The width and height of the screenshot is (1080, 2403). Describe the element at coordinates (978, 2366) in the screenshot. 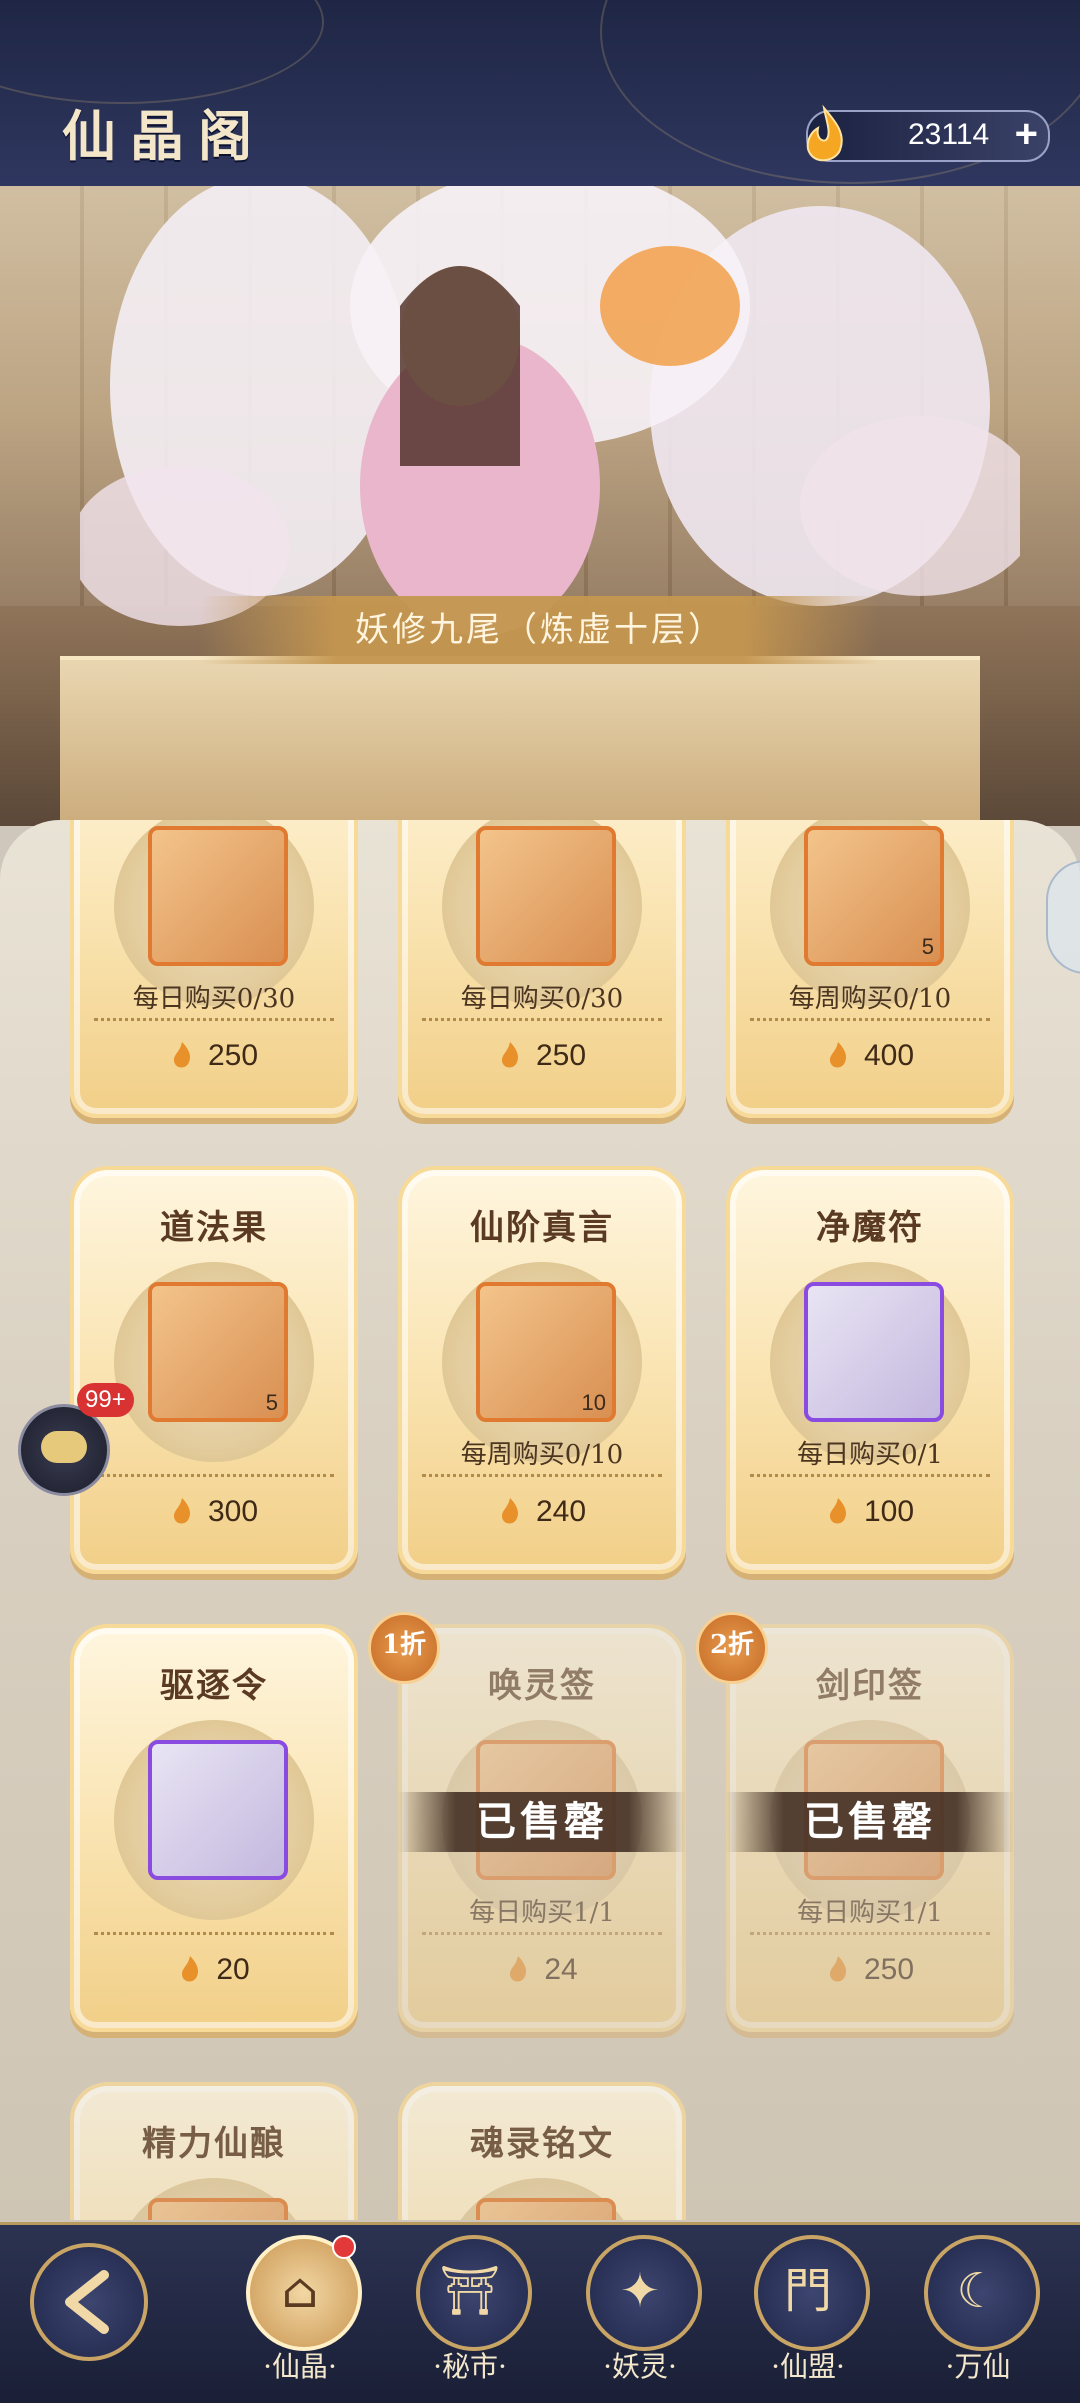

I see `nav-tab-label: ·万仙` at that location.